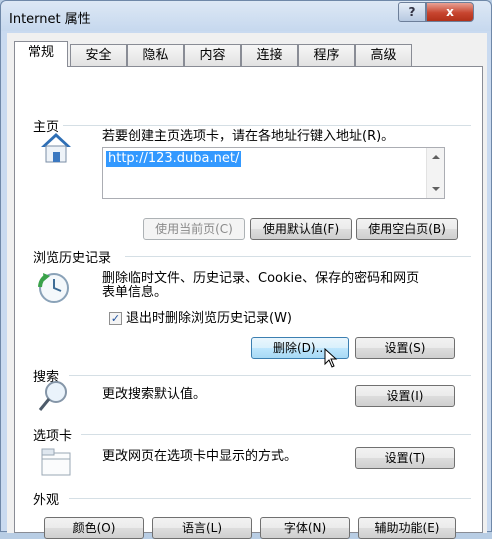  Describe the element at coordinates (331, 358) in the screenshot. I see `mouse-pointer-icon` at that location.